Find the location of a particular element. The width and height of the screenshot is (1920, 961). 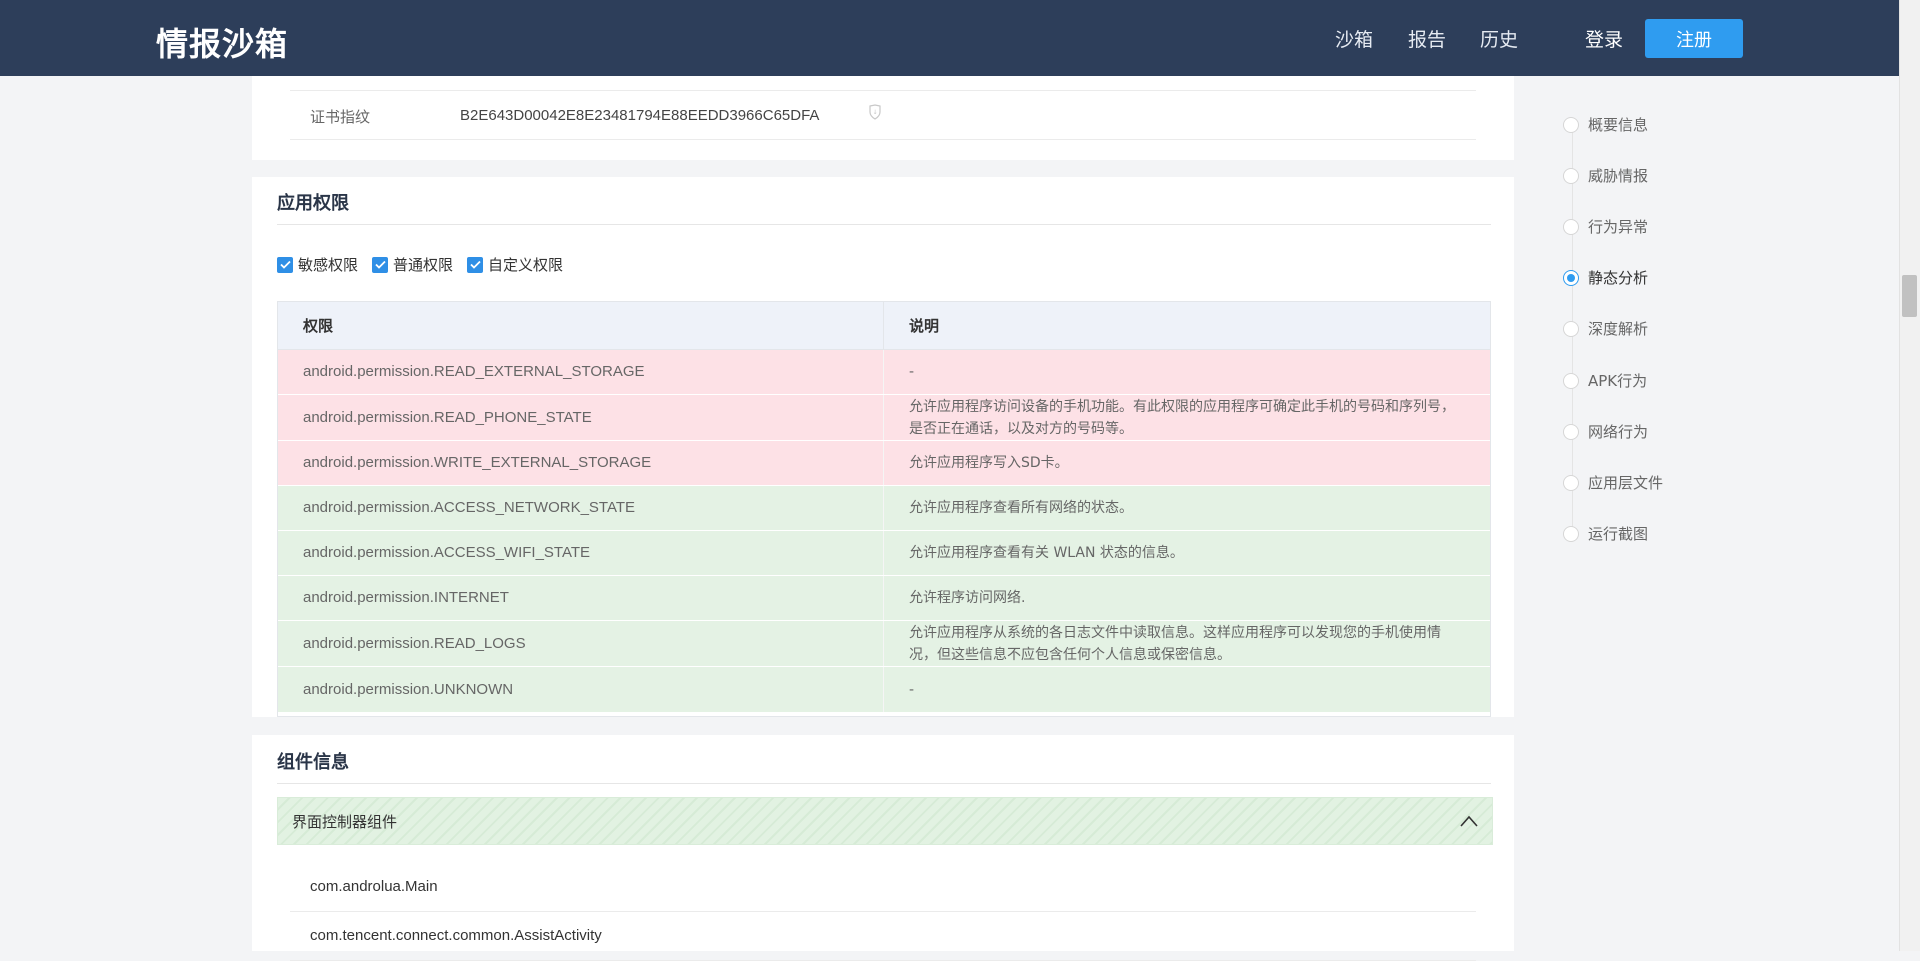

side-nav-deep-analysis: 深度解析 is located at coordinates (1605, 328).